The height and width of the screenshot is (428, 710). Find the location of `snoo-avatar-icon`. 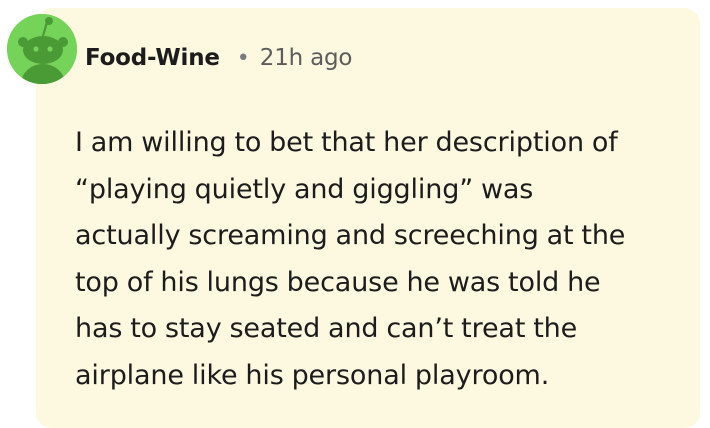

snoo-avatar-icon is located at coordinates (42, 49).